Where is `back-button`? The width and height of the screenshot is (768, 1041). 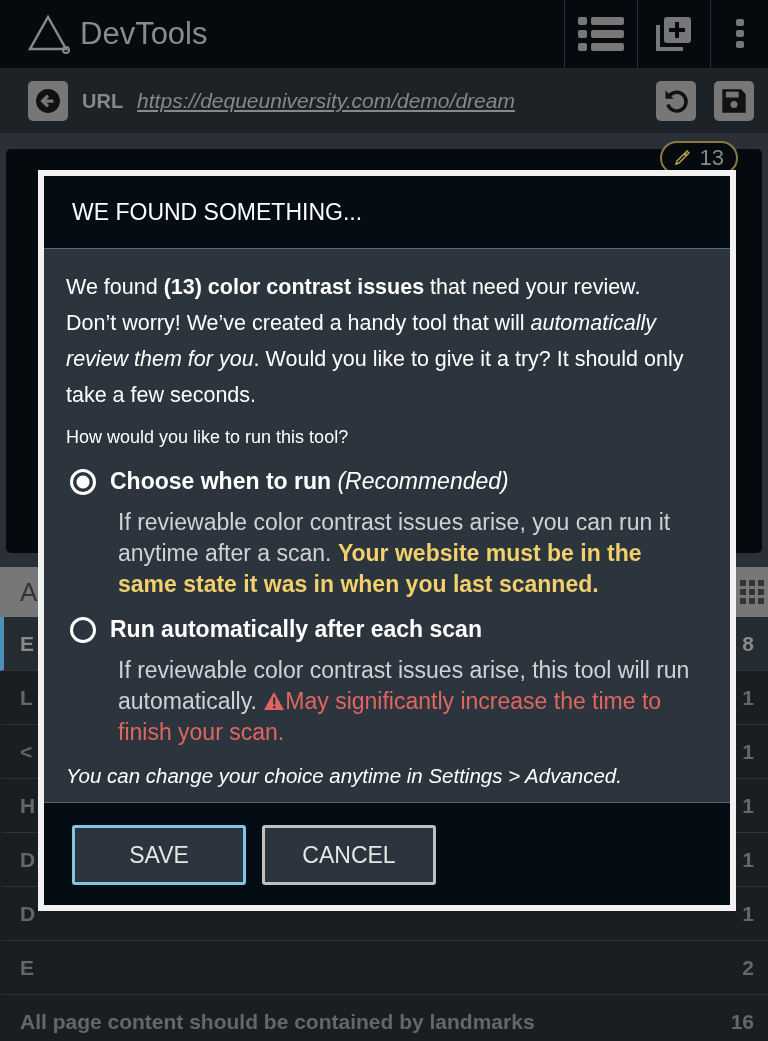
back-button is located at coordinates (48, 101).